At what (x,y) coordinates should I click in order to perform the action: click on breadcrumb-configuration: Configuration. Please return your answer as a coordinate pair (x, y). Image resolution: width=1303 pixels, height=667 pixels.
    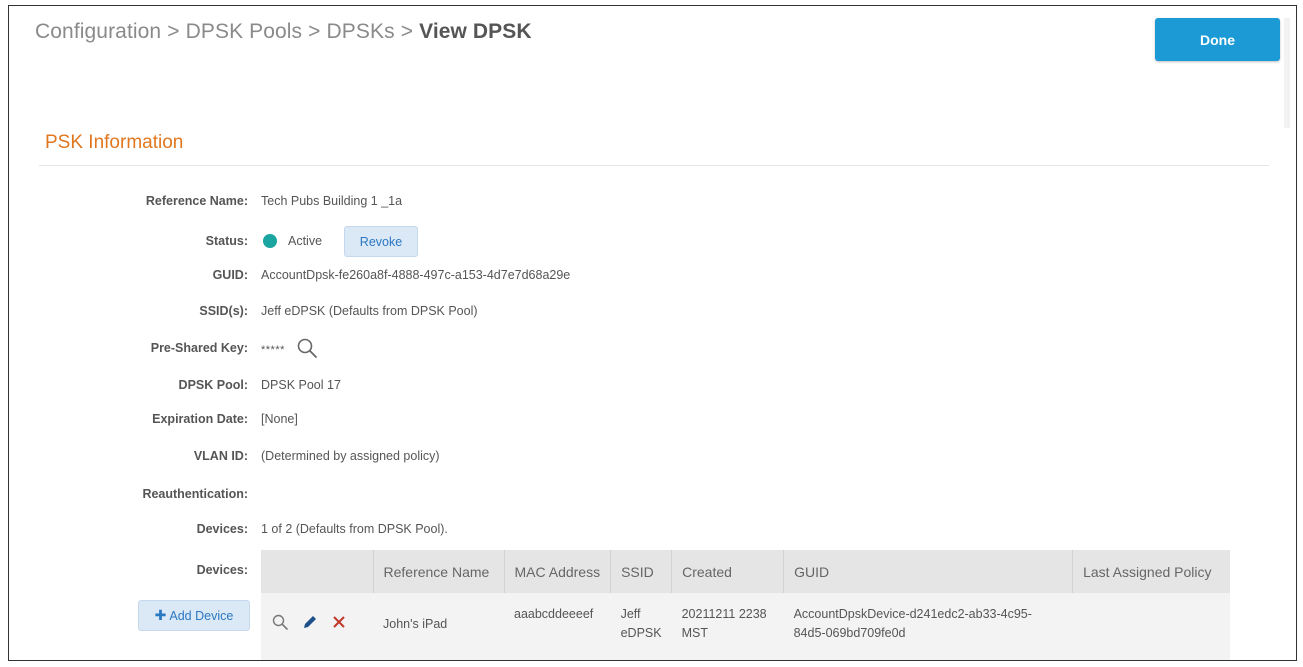
    Looking at the image, I should click on (98, 31).